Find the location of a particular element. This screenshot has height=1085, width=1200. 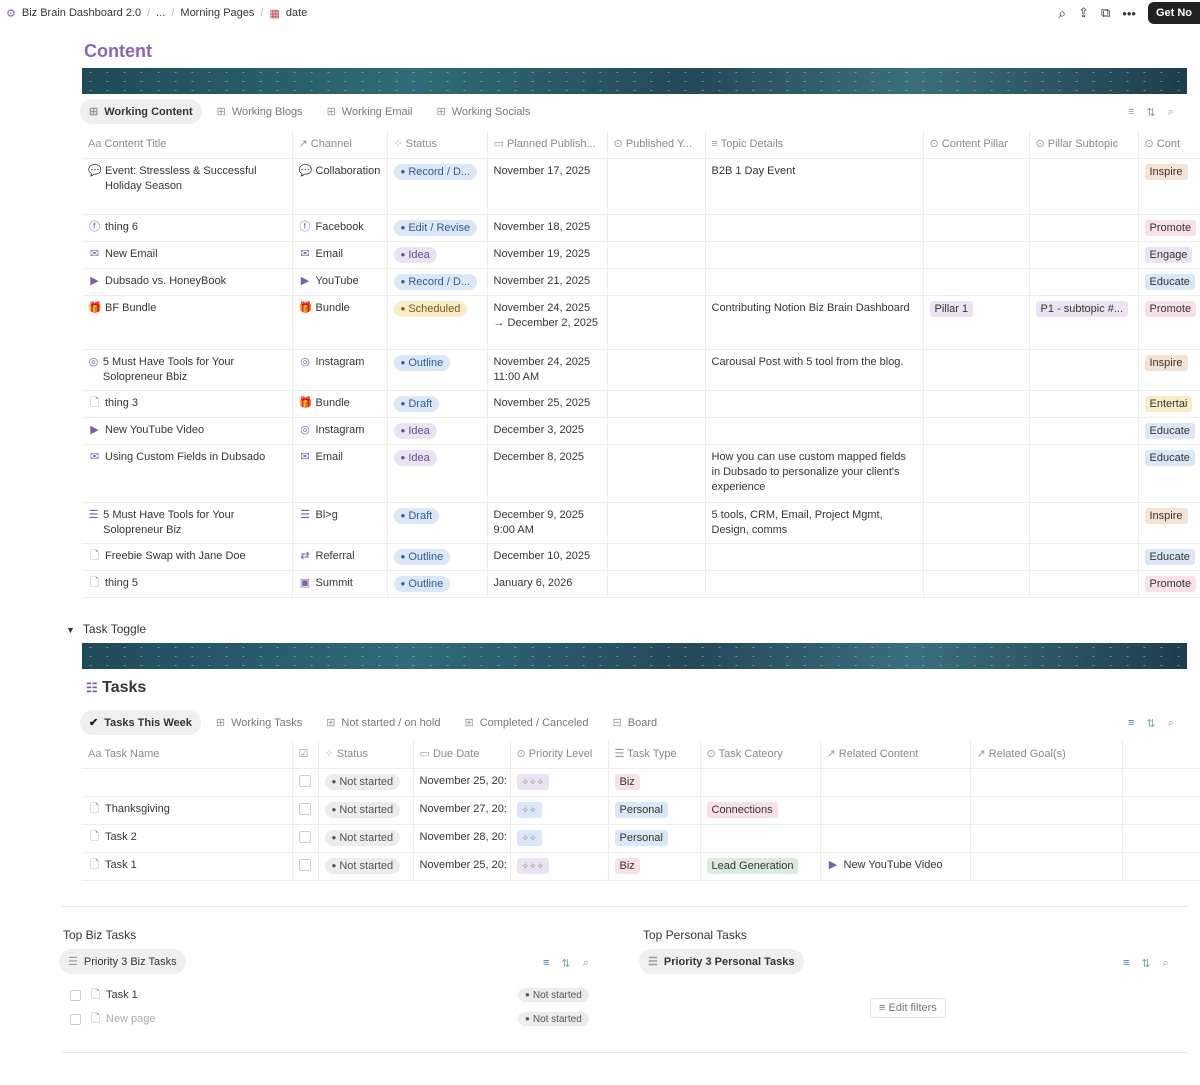

channel-cell: ✉ Email is located at coordinates (340, 255).